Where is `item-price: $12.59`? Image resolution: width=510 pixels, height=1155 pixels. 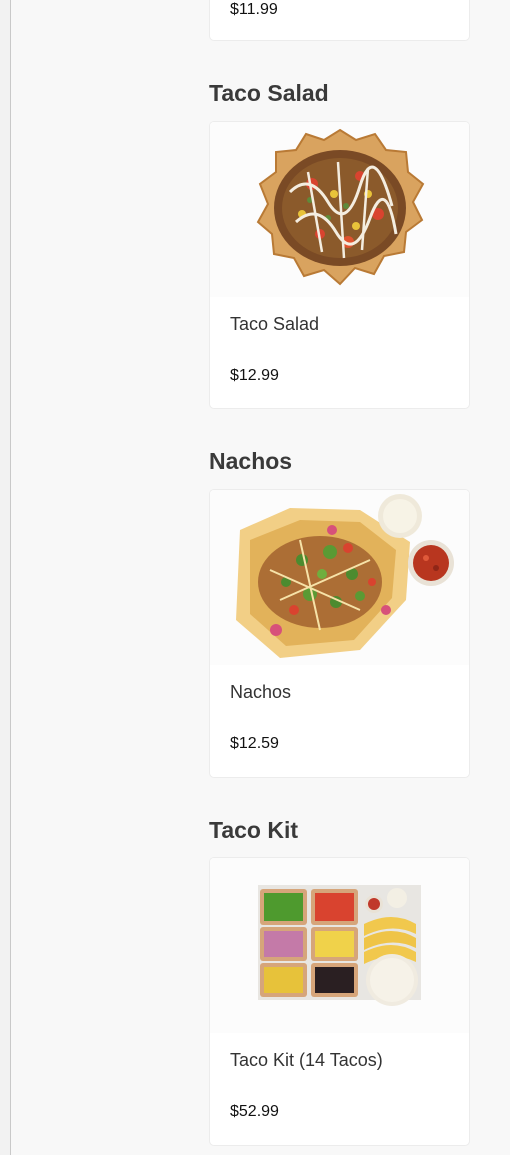 item-price: $12.59 is located at coordinates (254, 743).